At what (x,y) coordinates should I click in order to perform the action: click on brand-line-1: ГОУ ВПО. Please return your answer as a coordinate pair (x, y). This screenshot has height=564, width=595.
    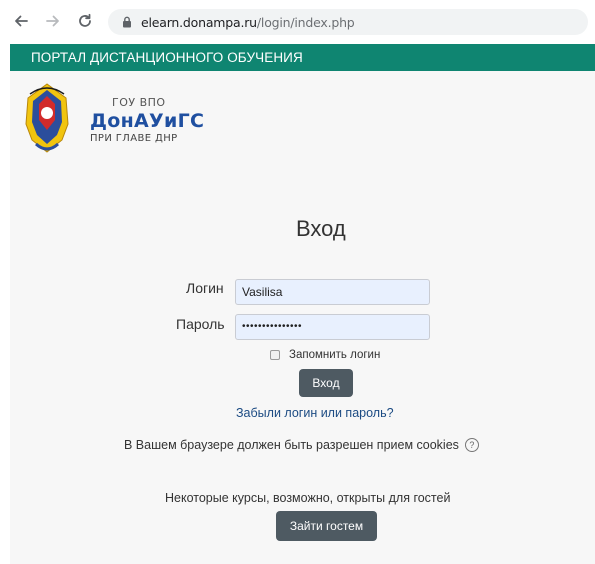
    Looking at the image, I should click on (139, 102).